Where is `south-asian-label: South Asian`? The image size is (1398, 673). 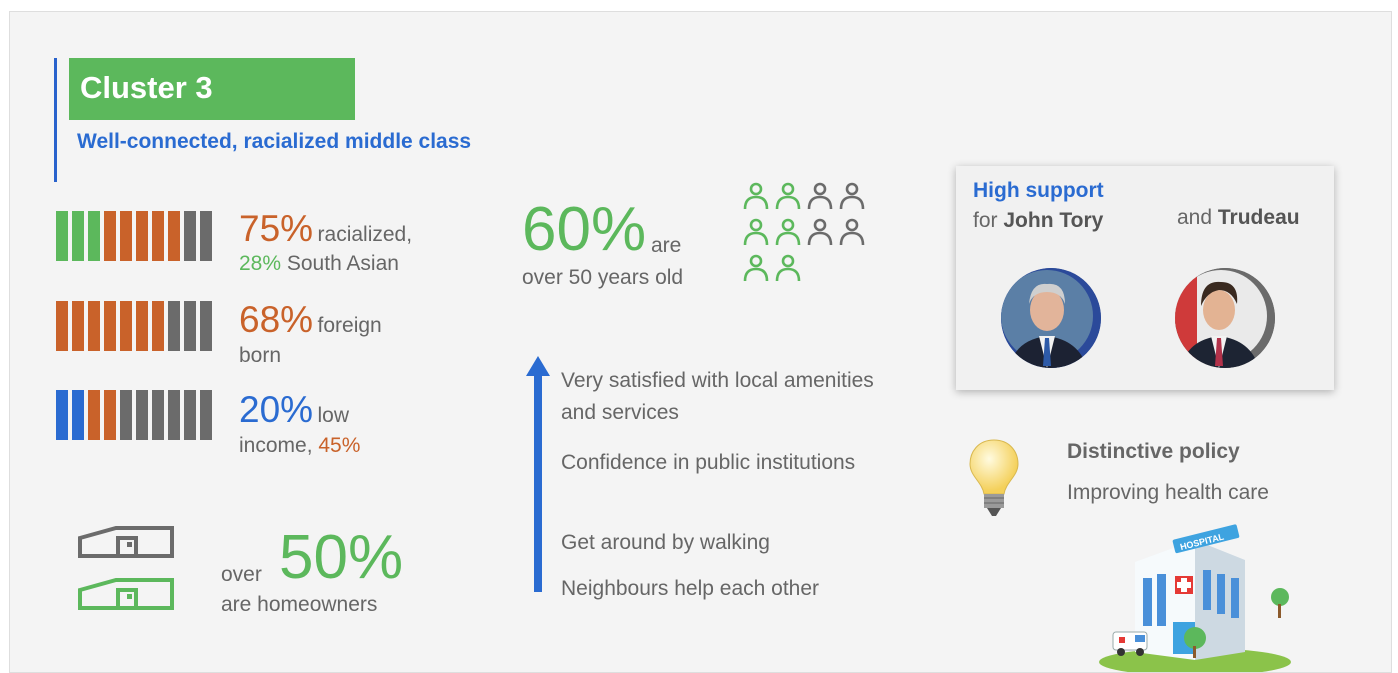 south-asian-label: South Asian is located at coordinates (342, 263).